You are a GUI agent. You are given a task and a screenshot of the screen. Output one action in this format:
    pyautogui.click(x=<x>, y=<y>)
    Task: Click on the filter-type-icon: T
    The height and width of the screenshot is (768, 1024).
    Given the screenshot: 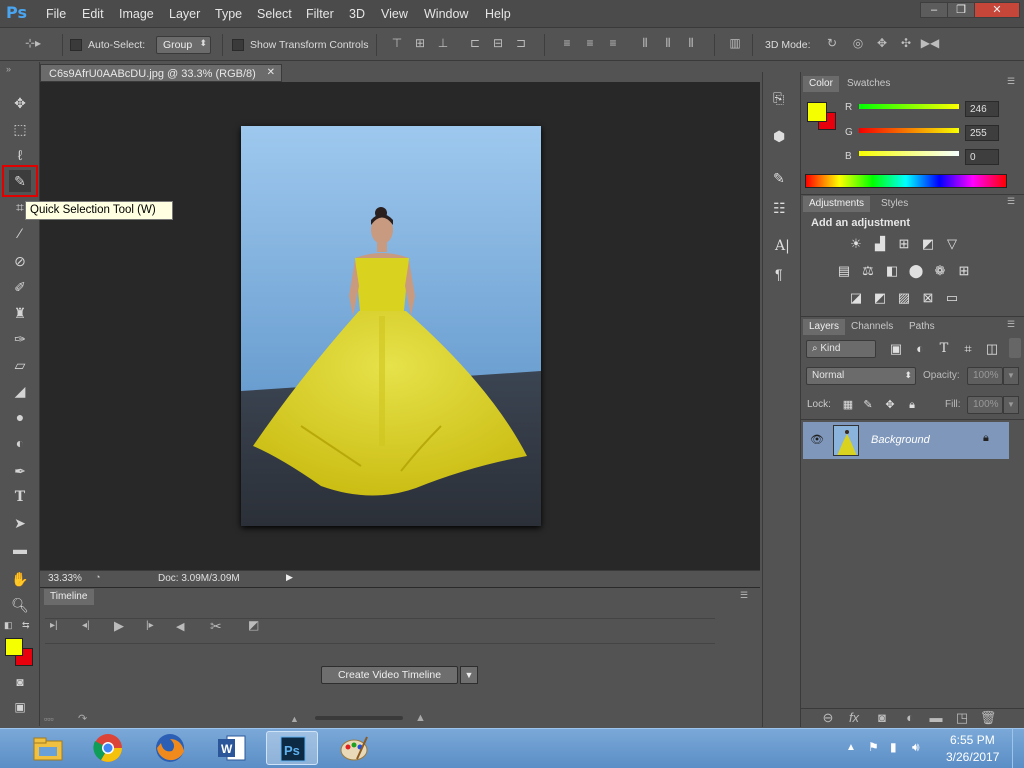 What is the action you would take?
    pyautogui.click(x=944, y=349)
    